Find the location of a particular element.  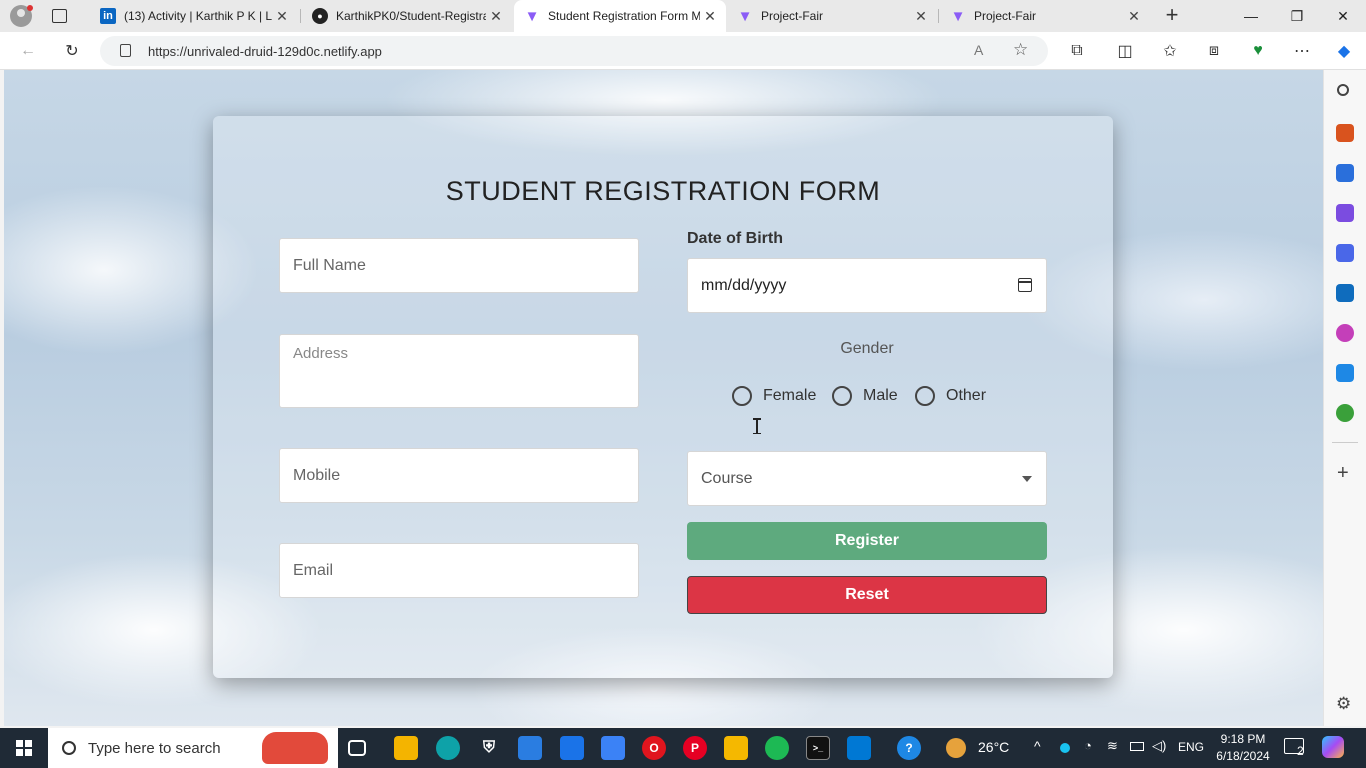

designer-icon is located at coordinates (1345, 333).